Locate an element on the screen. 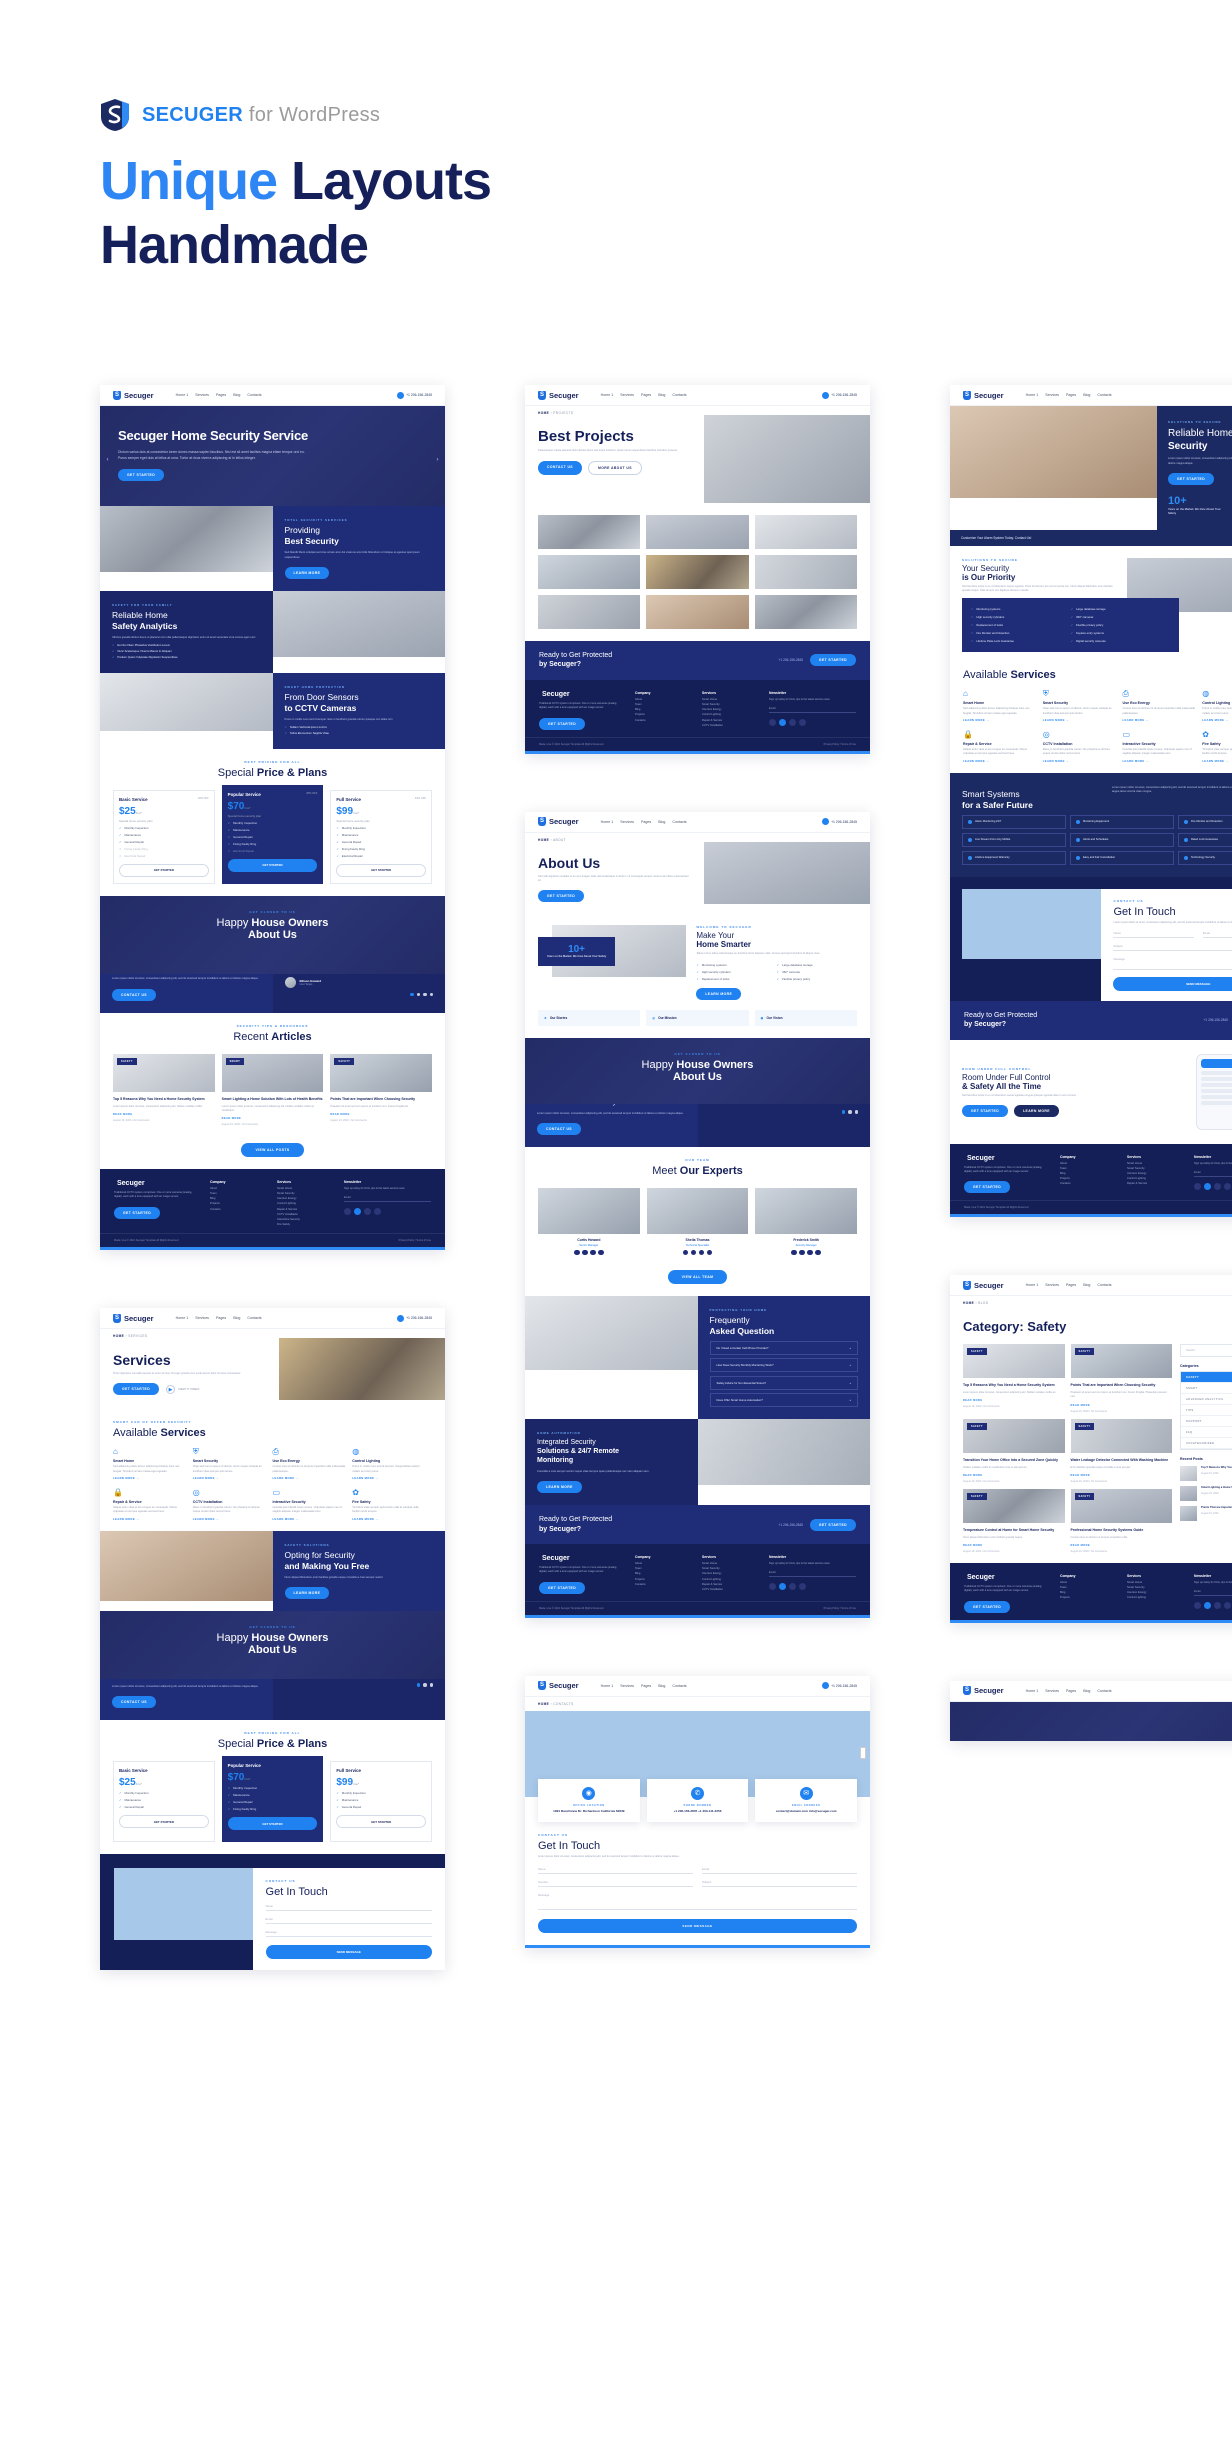 The width and height of the screenshot is (1232, 2464). post-read-more: READ MORE is located at coordinates (1122, 1475).